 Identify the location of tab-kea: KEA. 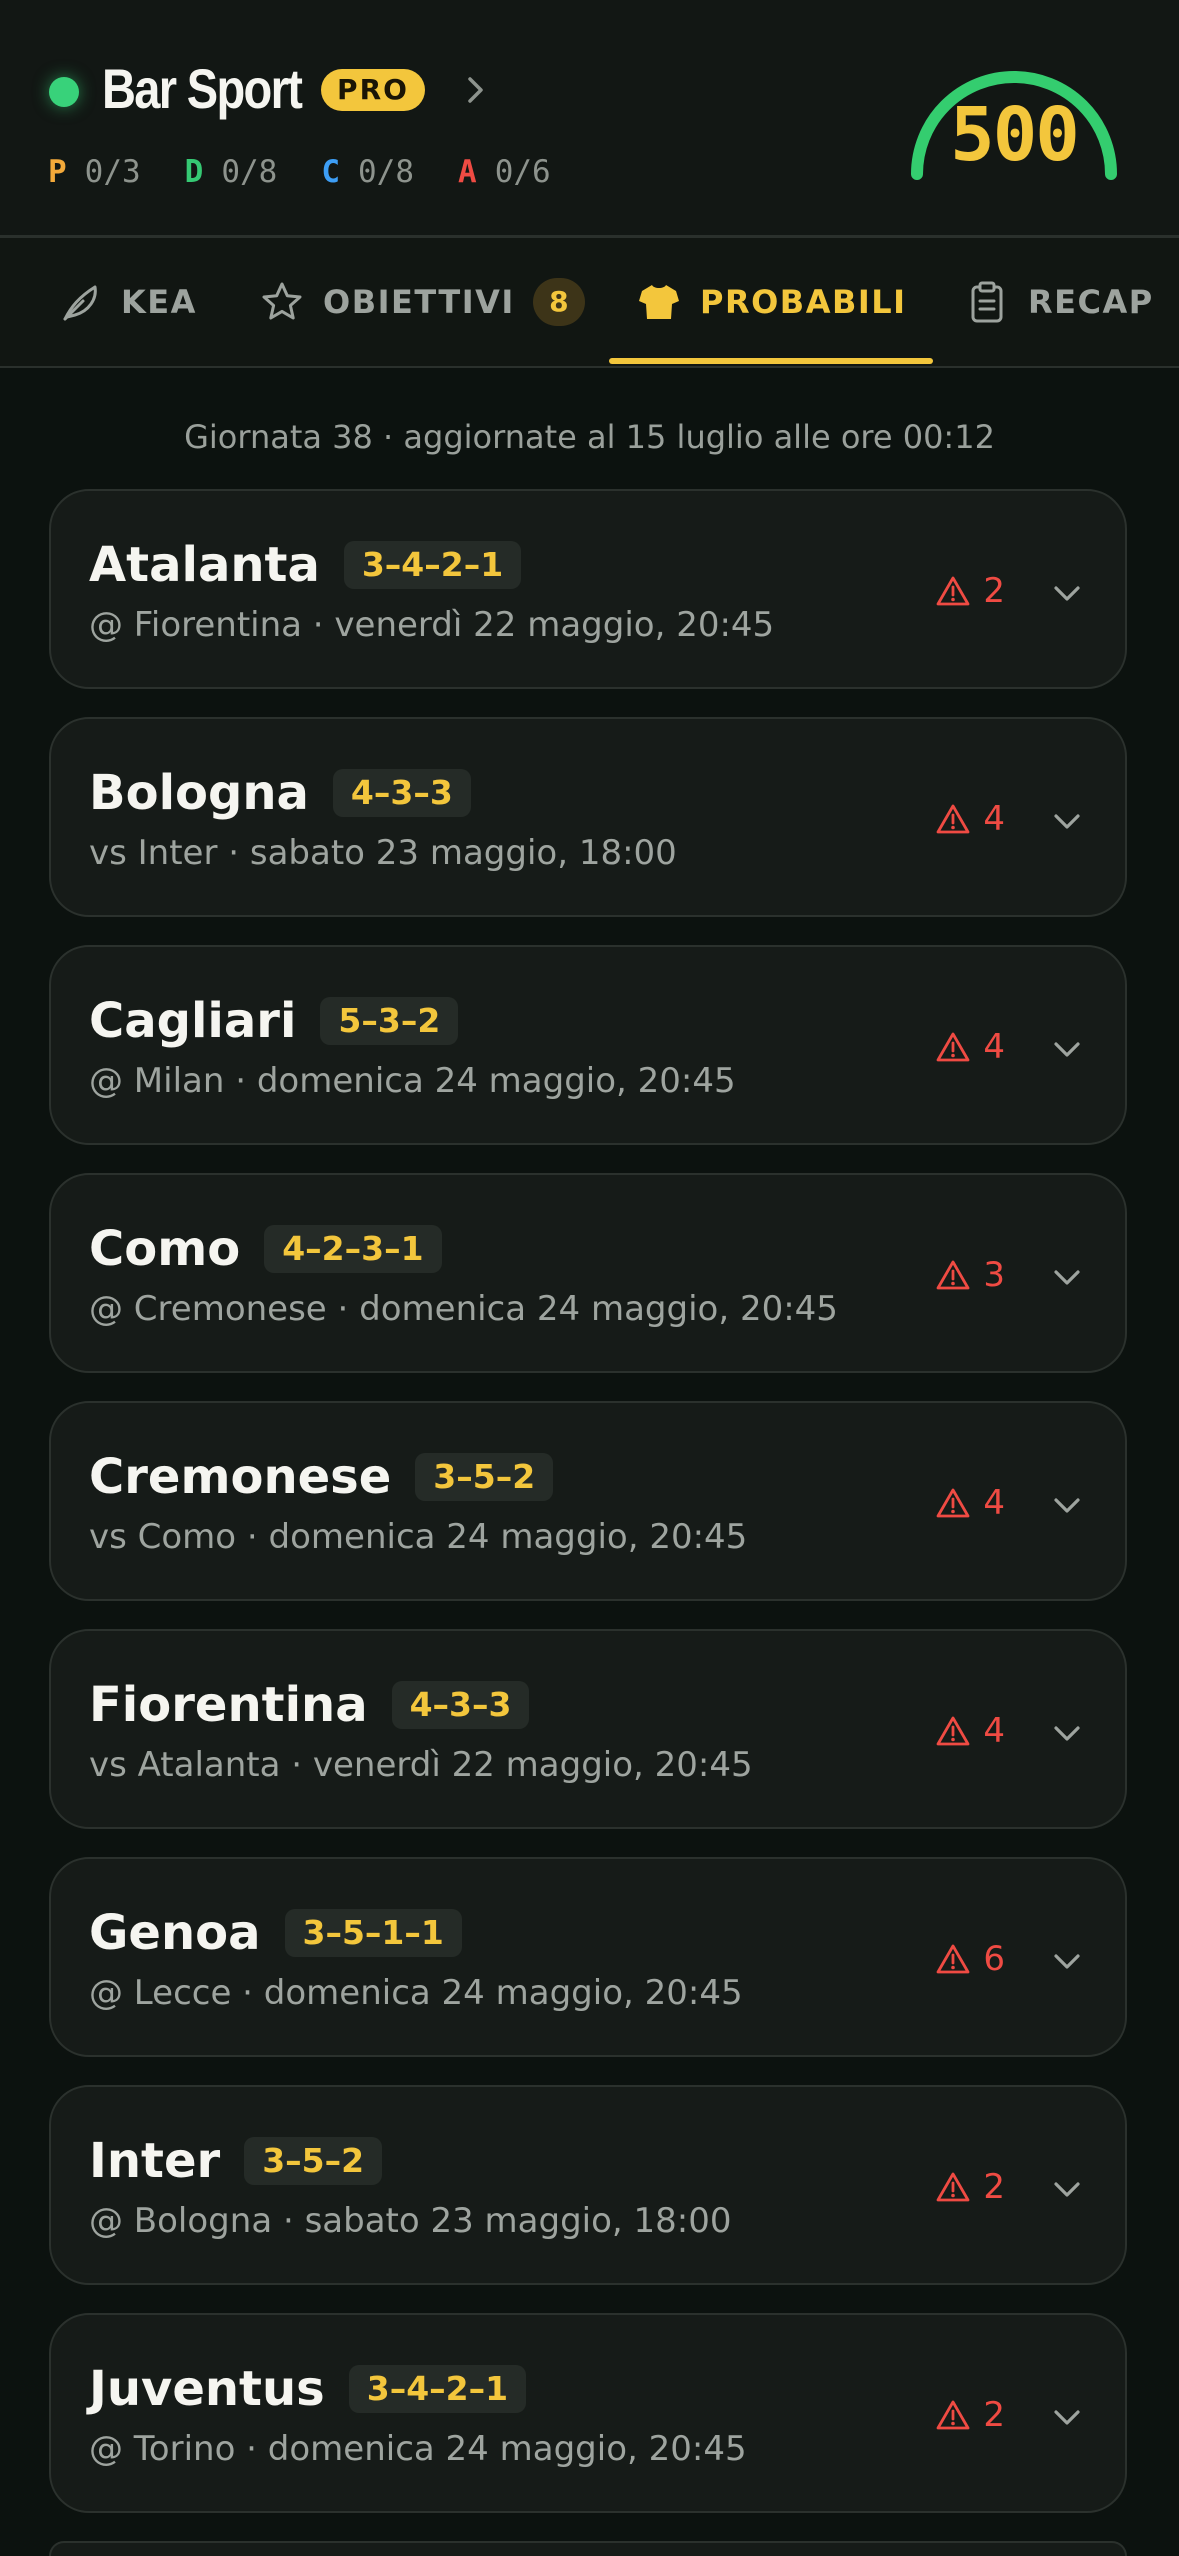
(127, 302).